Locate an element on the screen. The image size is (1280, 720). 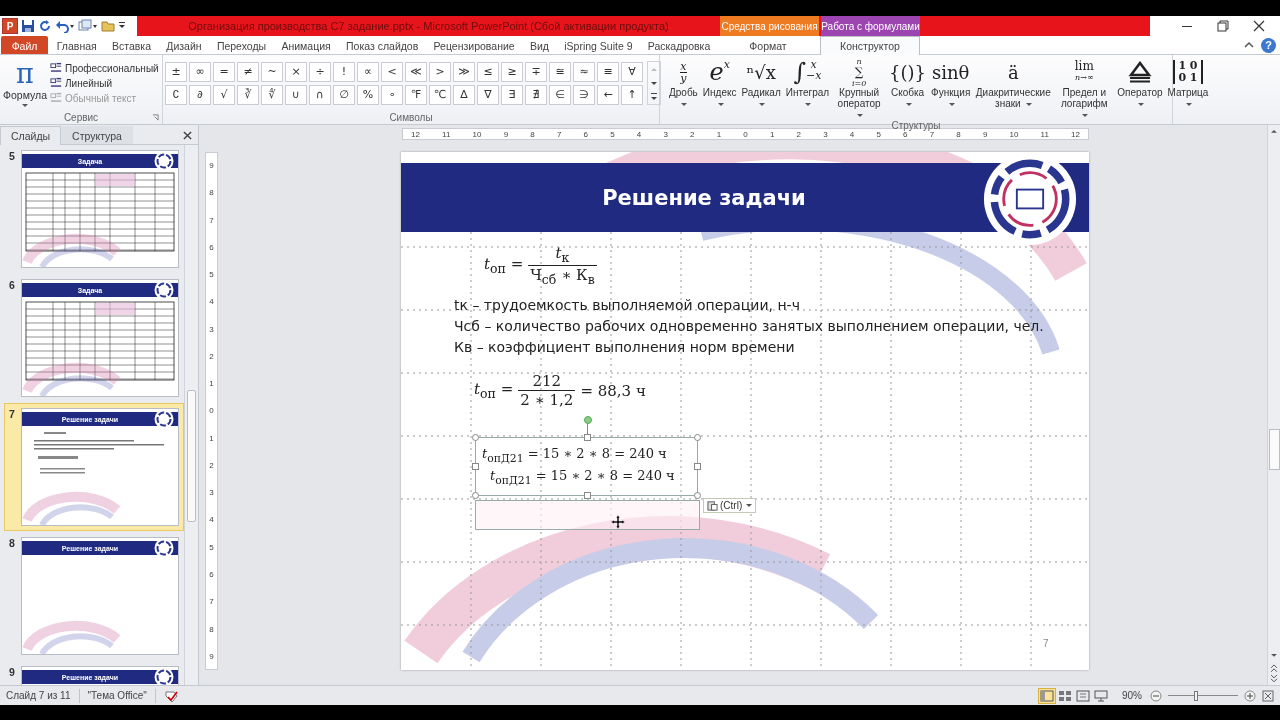
symbol-button: ∄ is located at coordinates (536, 94).